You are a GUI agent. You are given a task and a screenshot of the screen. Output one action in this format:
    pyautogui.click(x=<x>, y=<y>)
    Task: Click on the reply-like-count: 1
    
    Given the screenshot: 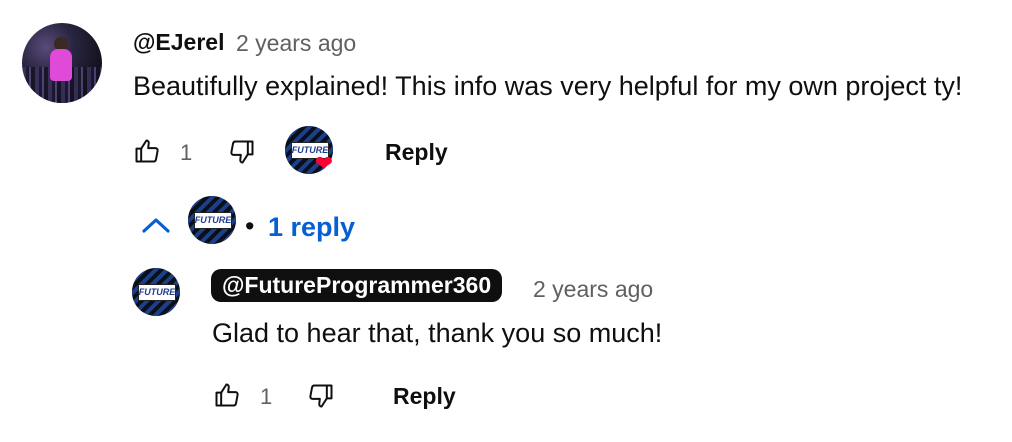 What is the action you would take?
    pyautogui.click(x=266, y=396)
    